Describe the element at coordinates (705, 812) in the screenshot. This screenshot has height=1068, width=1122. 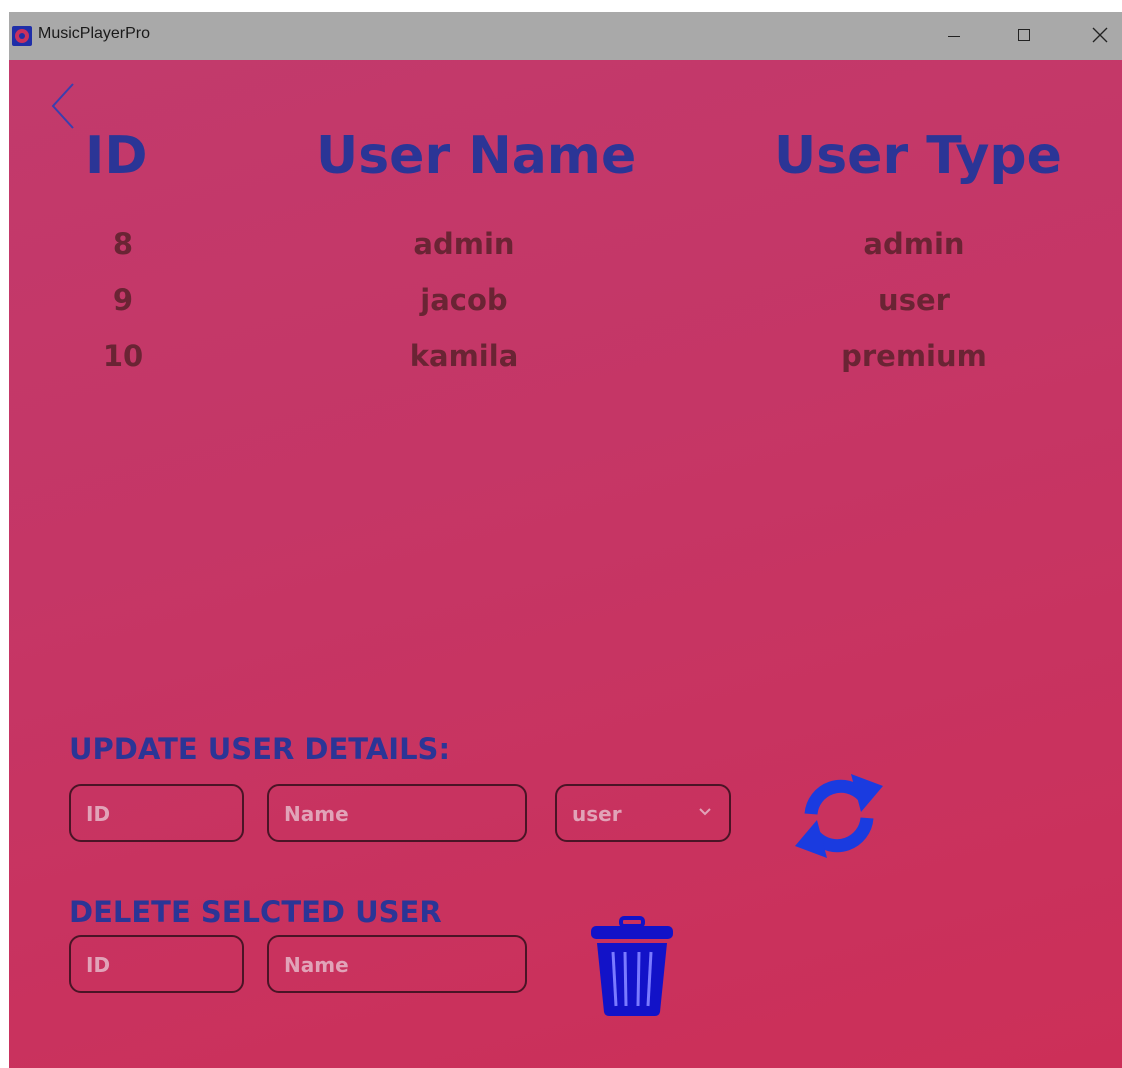
I see `chevron-down-icon` at that location.